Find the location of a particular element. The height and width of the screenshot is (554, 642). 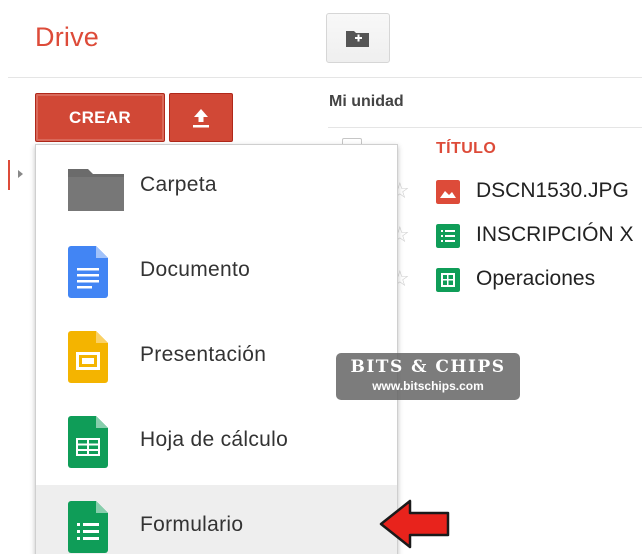

menu-item-documento: Documento is located at coordinates (216, 272).